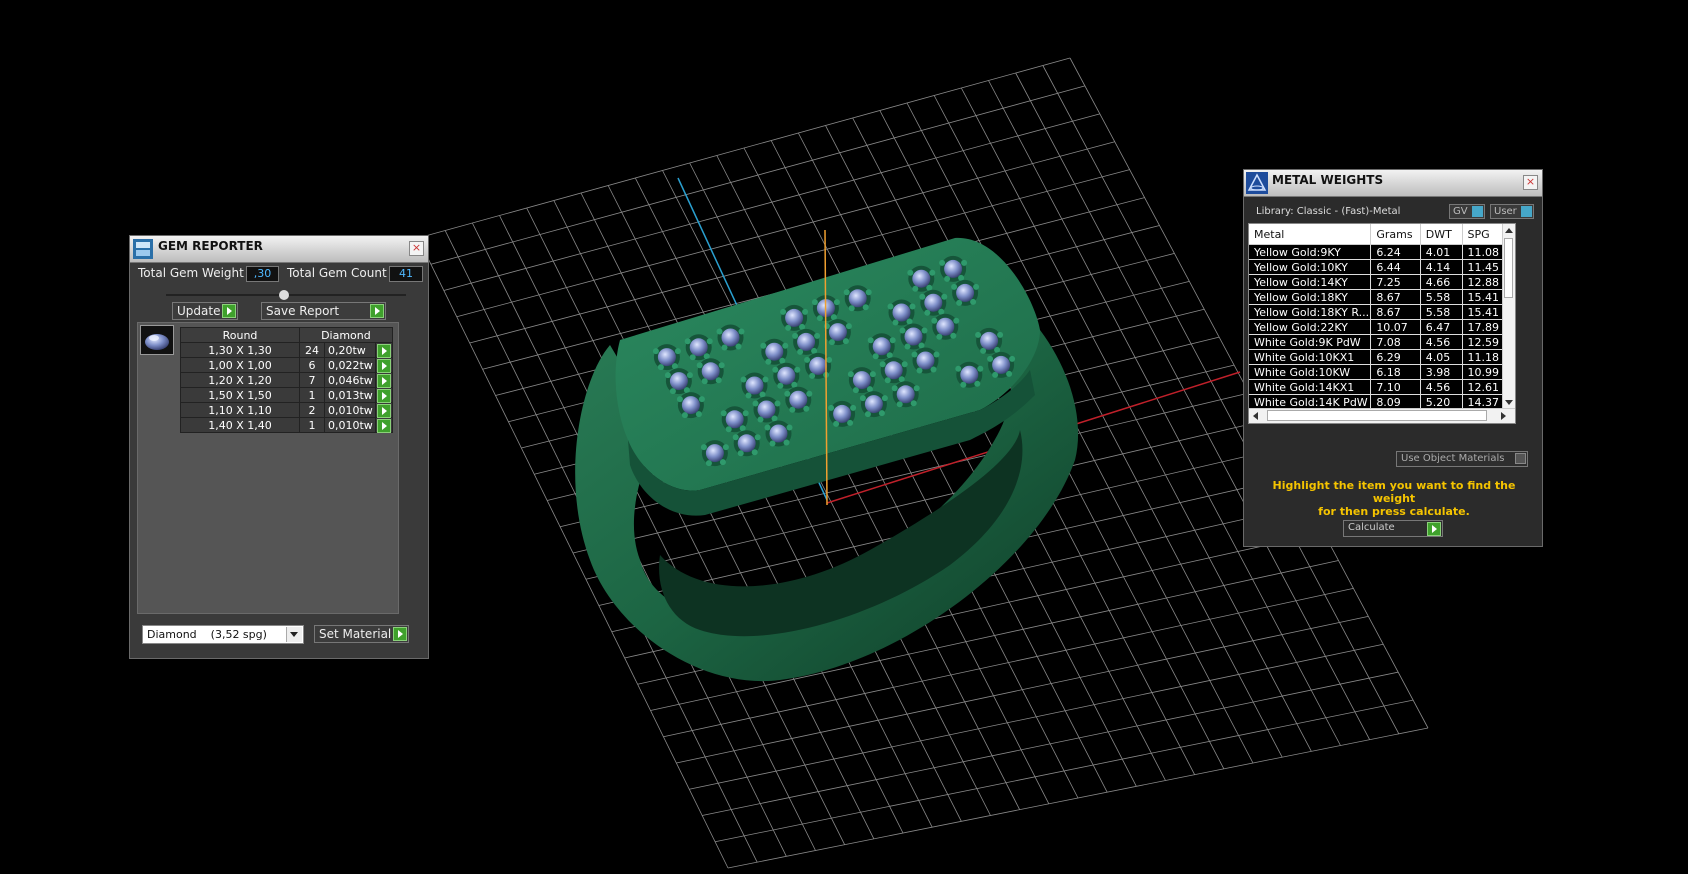 The height and width of the screenshot is (874, 1688). Describe the element at coordinates (286, 395) in the screenshot. I see `gem-table-row: 1,50 X 1,50 1 0,013tw` at that location.